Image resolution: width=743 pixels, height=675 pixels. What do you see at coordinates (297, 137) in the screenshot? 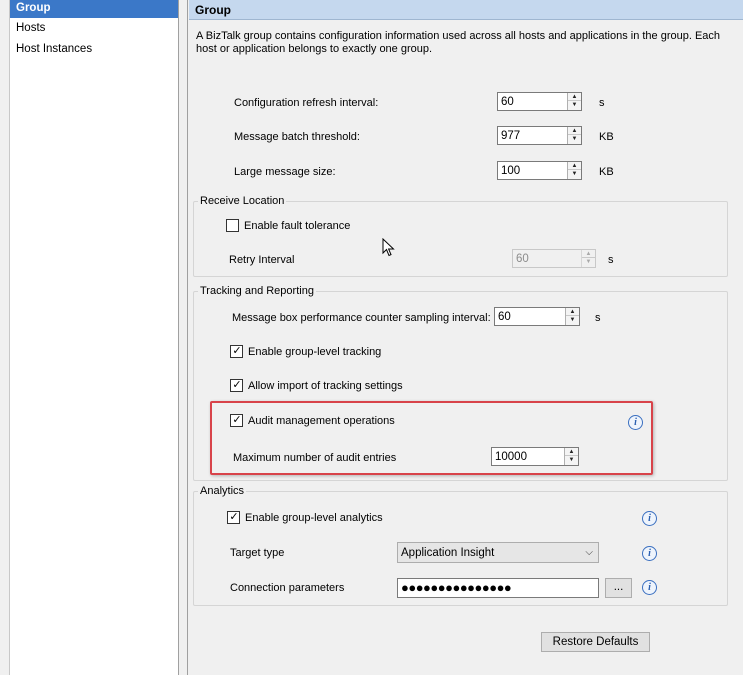
I see `batch-threshold-label: Message batch threshold:` at bounding box center [297, 137].